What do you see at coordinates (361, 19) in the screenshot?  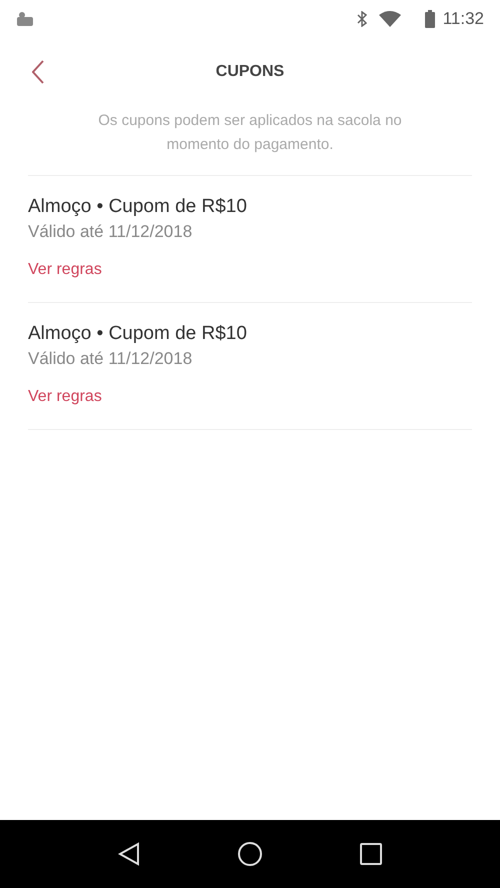 I see `bluetooth-icon` at bounding box center [361, 19].